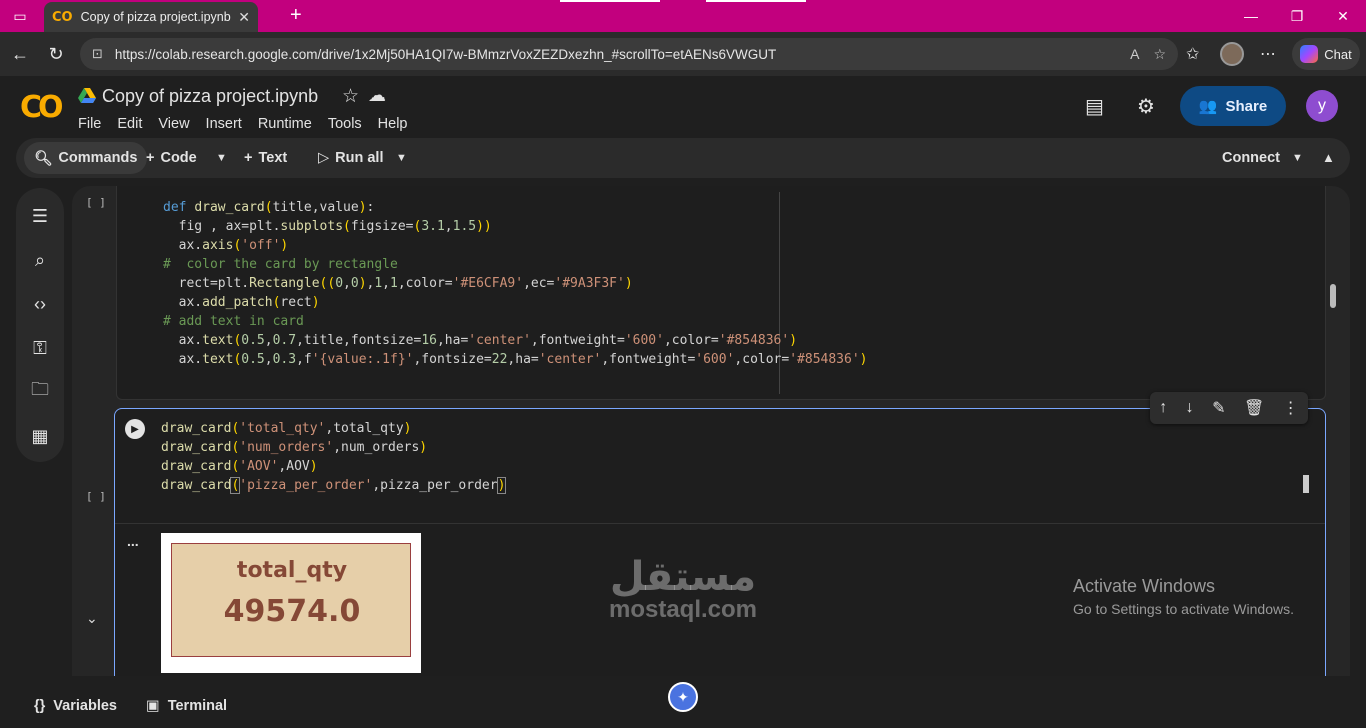  I want to click on activate-title: Activate Windows, so click(1144, 586).